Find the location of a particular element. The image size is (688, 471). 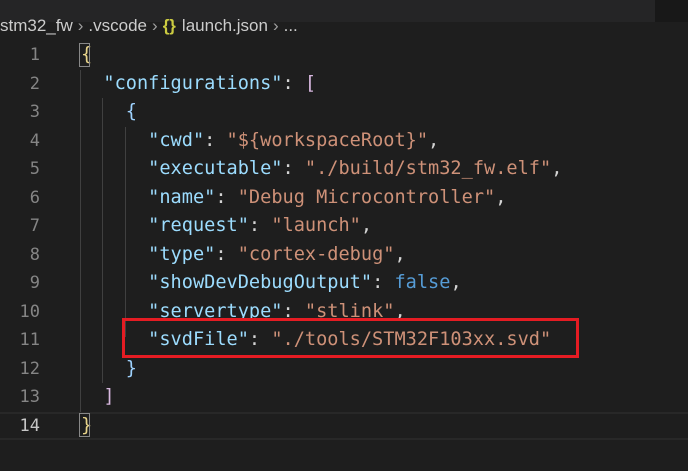

line-number: 11 is located at coordinates (29, 340).